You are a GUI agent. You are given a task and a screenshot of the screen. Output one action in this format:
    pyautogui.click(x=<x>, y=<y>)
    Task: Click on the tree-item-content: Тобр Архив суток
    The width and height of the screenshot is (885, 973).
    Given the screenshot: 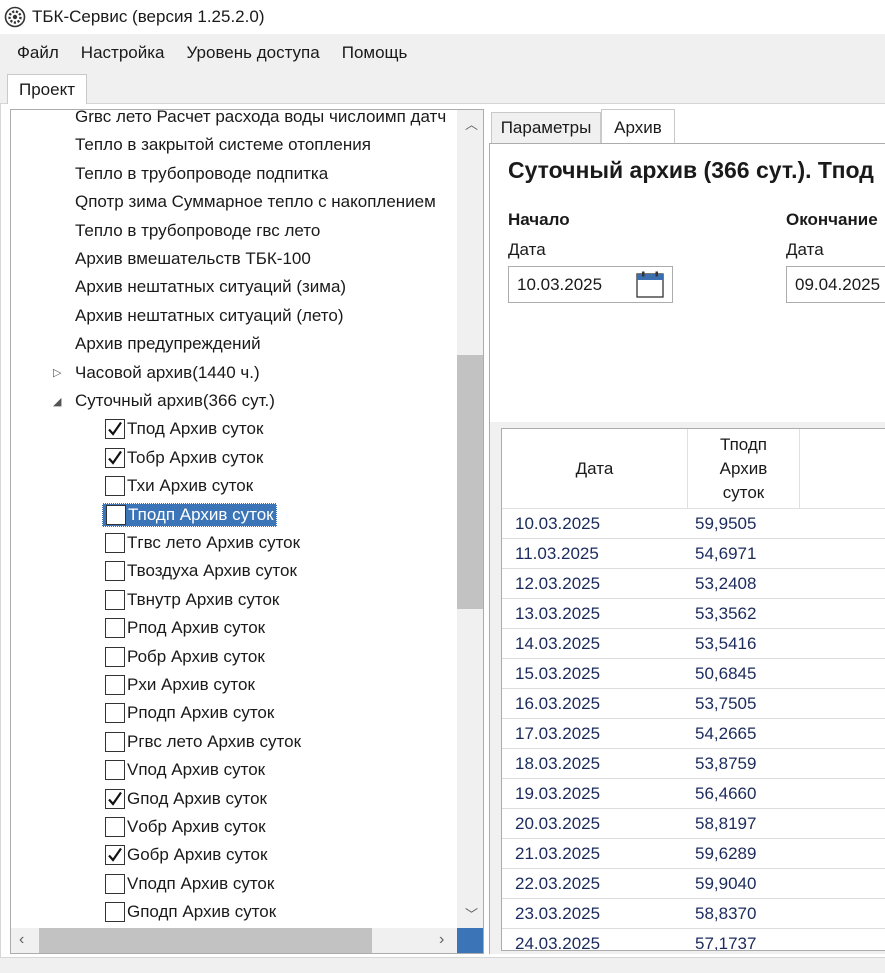 What is the action you would take?
    pyautogui.click(x=184, y=457)
    